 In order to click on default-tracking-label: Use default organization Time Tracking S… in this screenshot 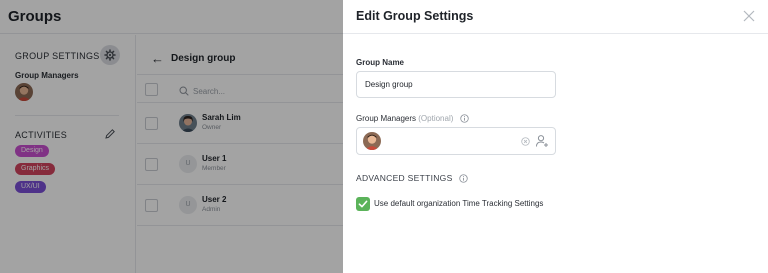, I will do `click(458, 203)`.